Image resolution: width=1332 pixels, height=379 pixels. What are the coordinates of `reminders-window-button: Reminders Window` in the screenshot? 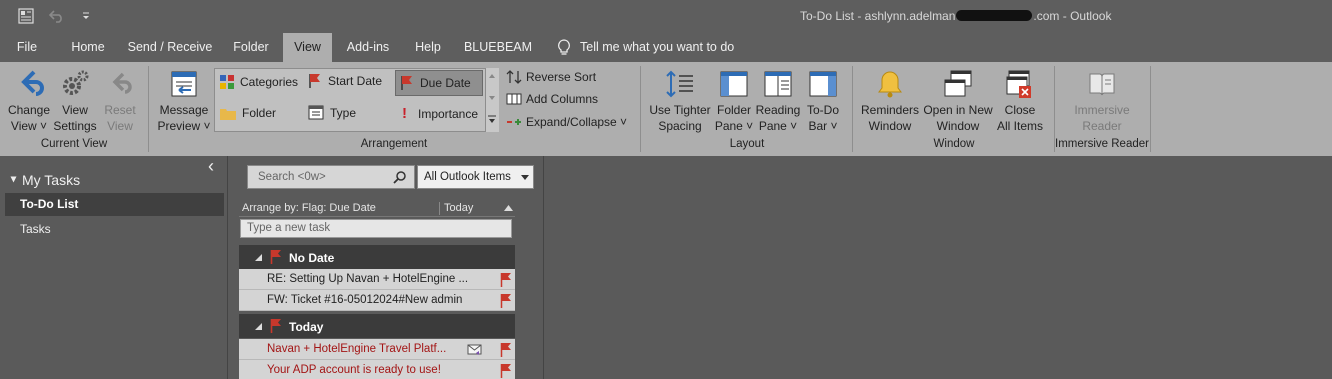 It's located at (890, 101).